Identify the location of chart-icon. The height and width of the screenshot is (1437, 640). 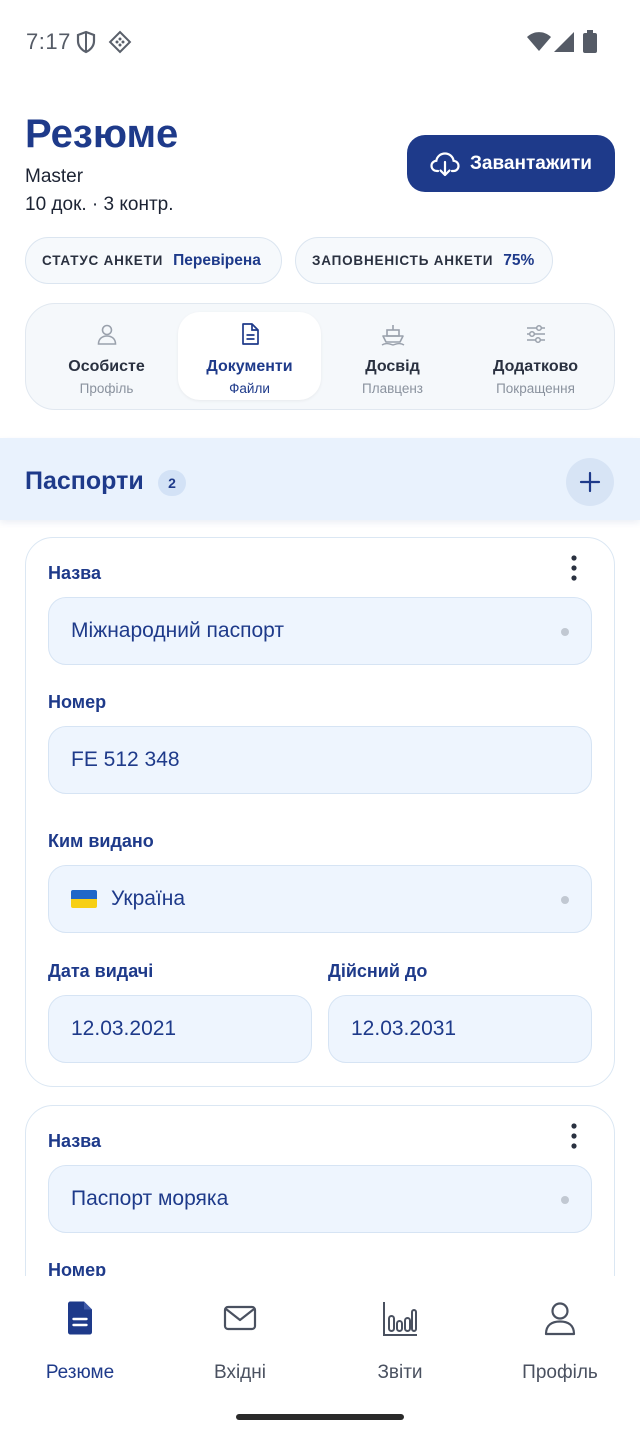
(400, 1319).